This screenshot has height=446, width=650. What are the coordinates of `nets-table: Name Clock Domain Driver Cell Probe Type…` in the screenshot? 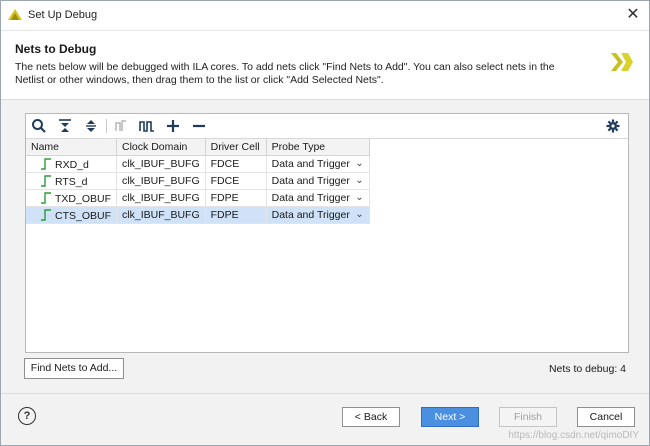 It's located at (198, 181).